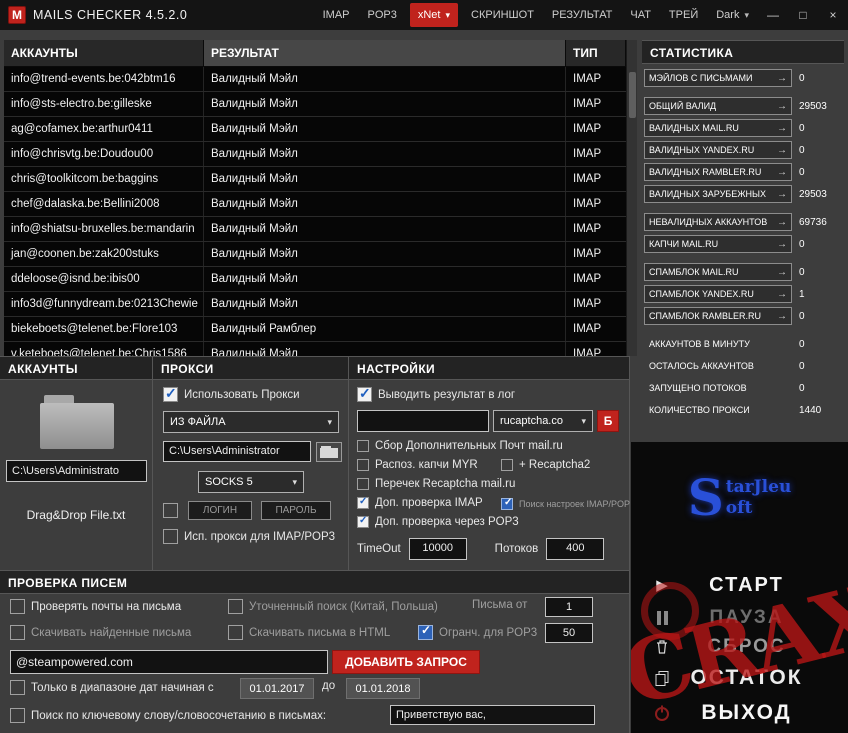  I want to click on stat-label-box: ВАЛИДНЫХ MAIL.RU, so click(718, 128).